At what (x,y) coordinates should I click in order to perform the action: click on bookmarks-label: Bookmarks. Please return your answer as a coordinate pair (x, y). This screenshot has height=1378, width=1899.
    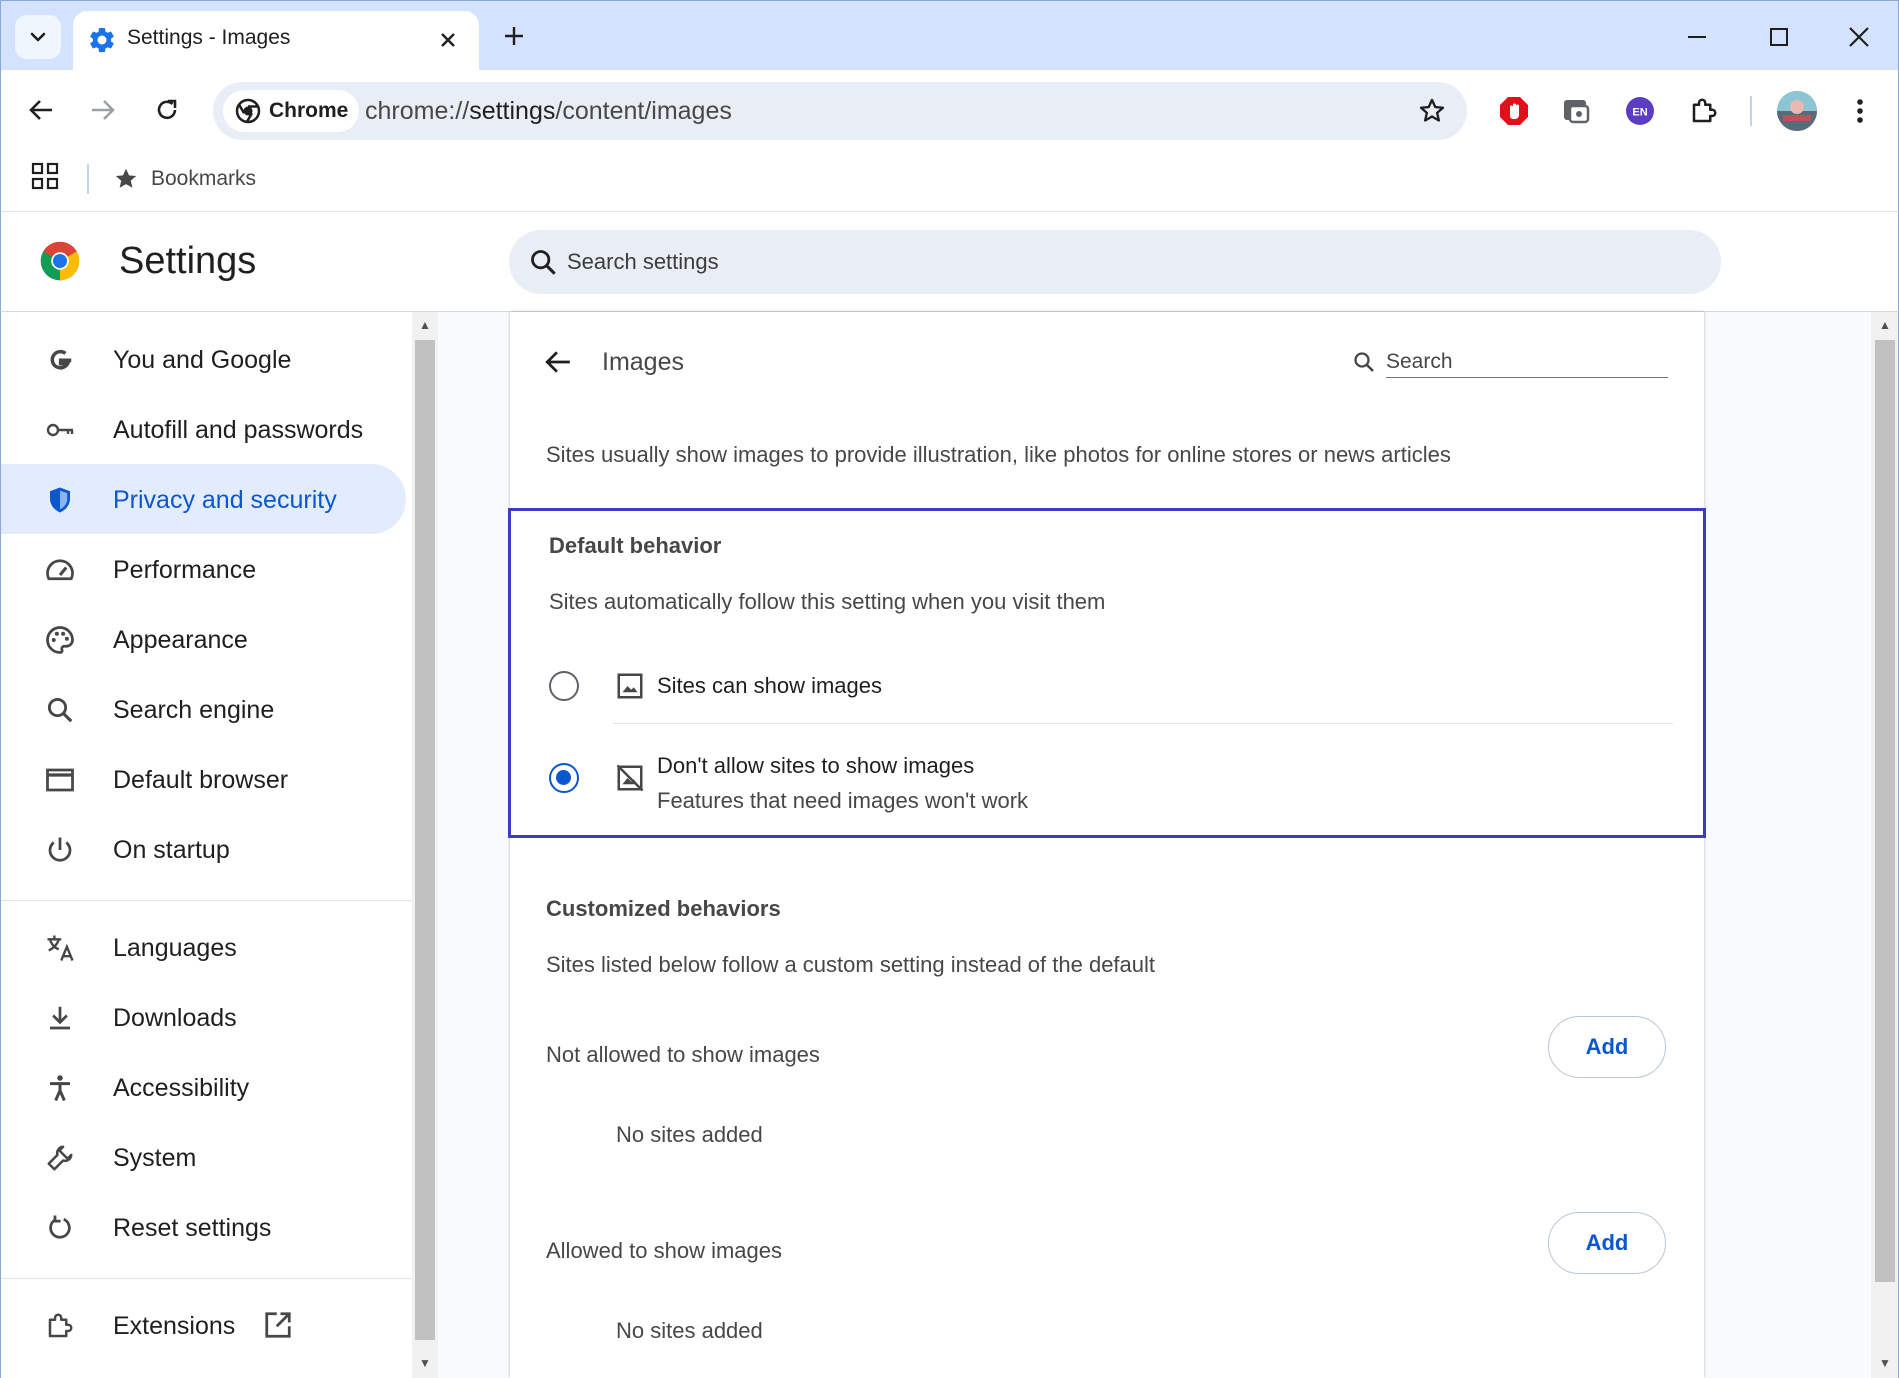
    Looking at the image, I should click on (204, 178).